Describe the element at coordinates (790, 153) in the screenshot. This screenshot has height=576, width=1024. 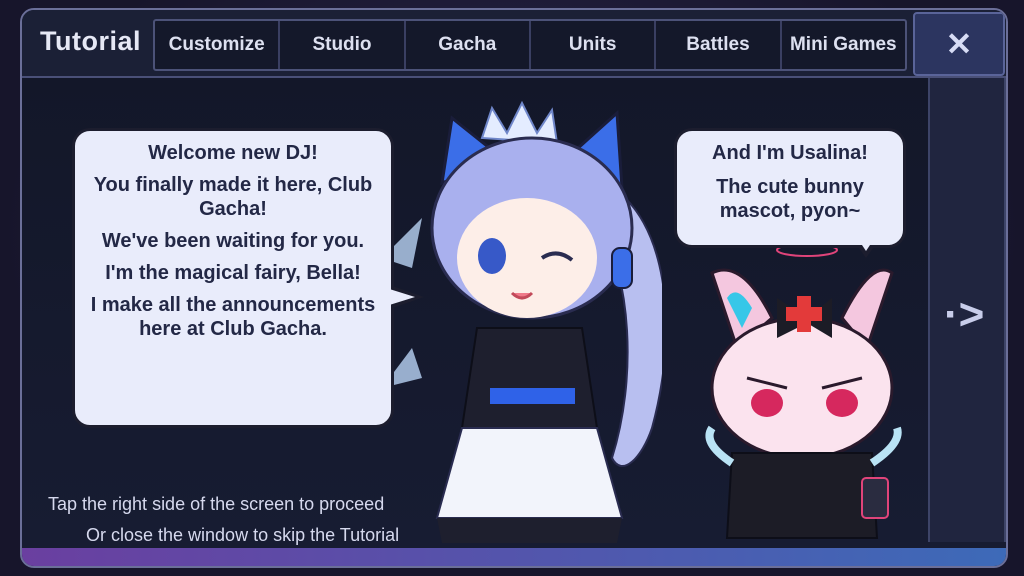
I see `dialog-line: And I'm Usalina!` at that location.